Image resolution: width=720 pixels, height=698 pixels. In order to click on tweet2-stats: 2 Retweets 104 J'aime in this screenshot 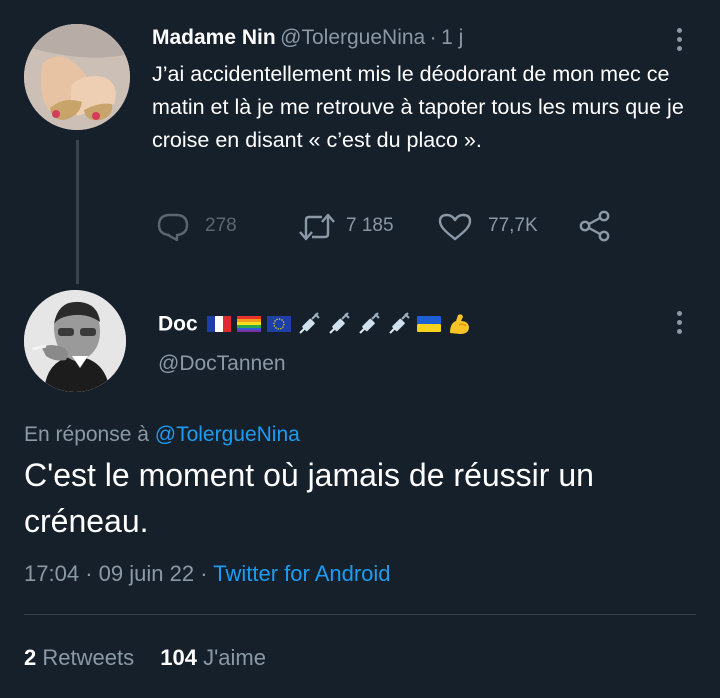, I will do `click(145, 658)`.